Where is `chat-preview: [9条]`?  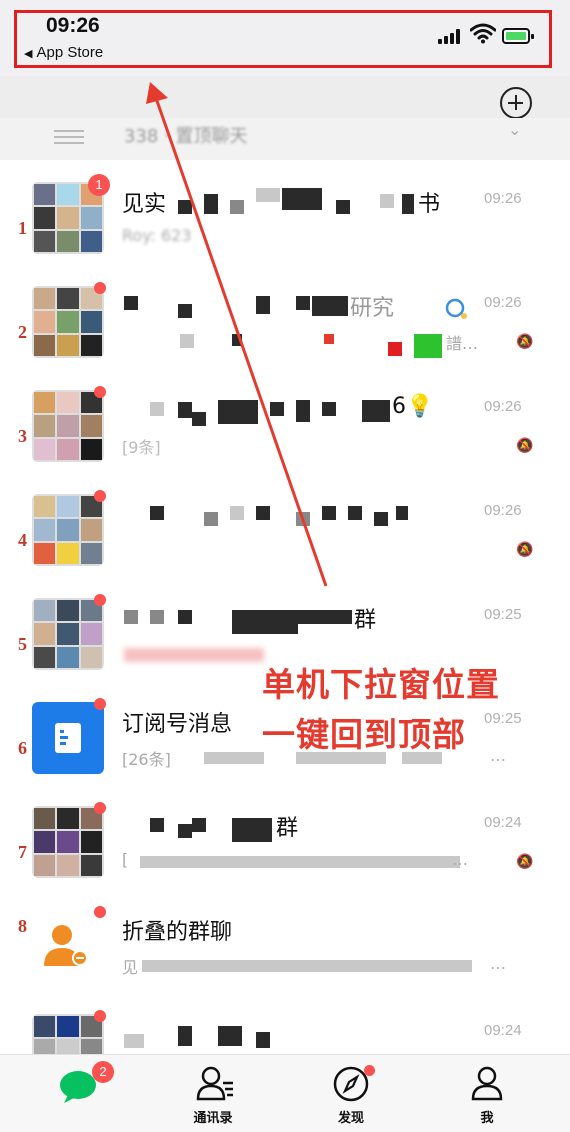
chat-preview: [9条] is located at coordinates (141, 447).